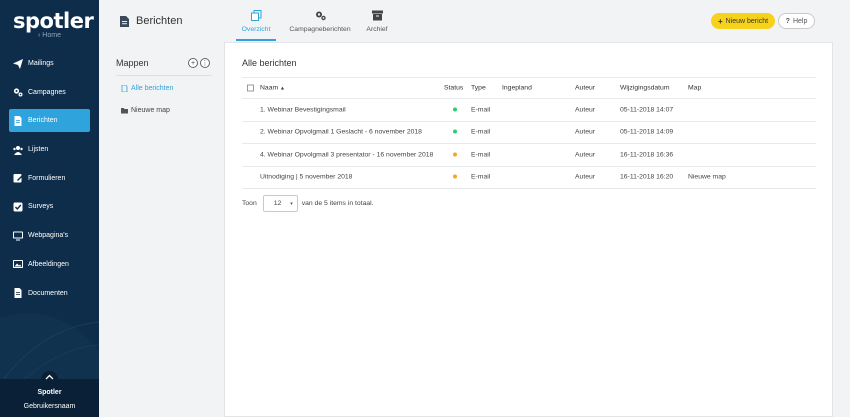 The width and height of the screenshot is (850, 417). I want to click on sidebar-item-label: Surveys, so click(41, 207).